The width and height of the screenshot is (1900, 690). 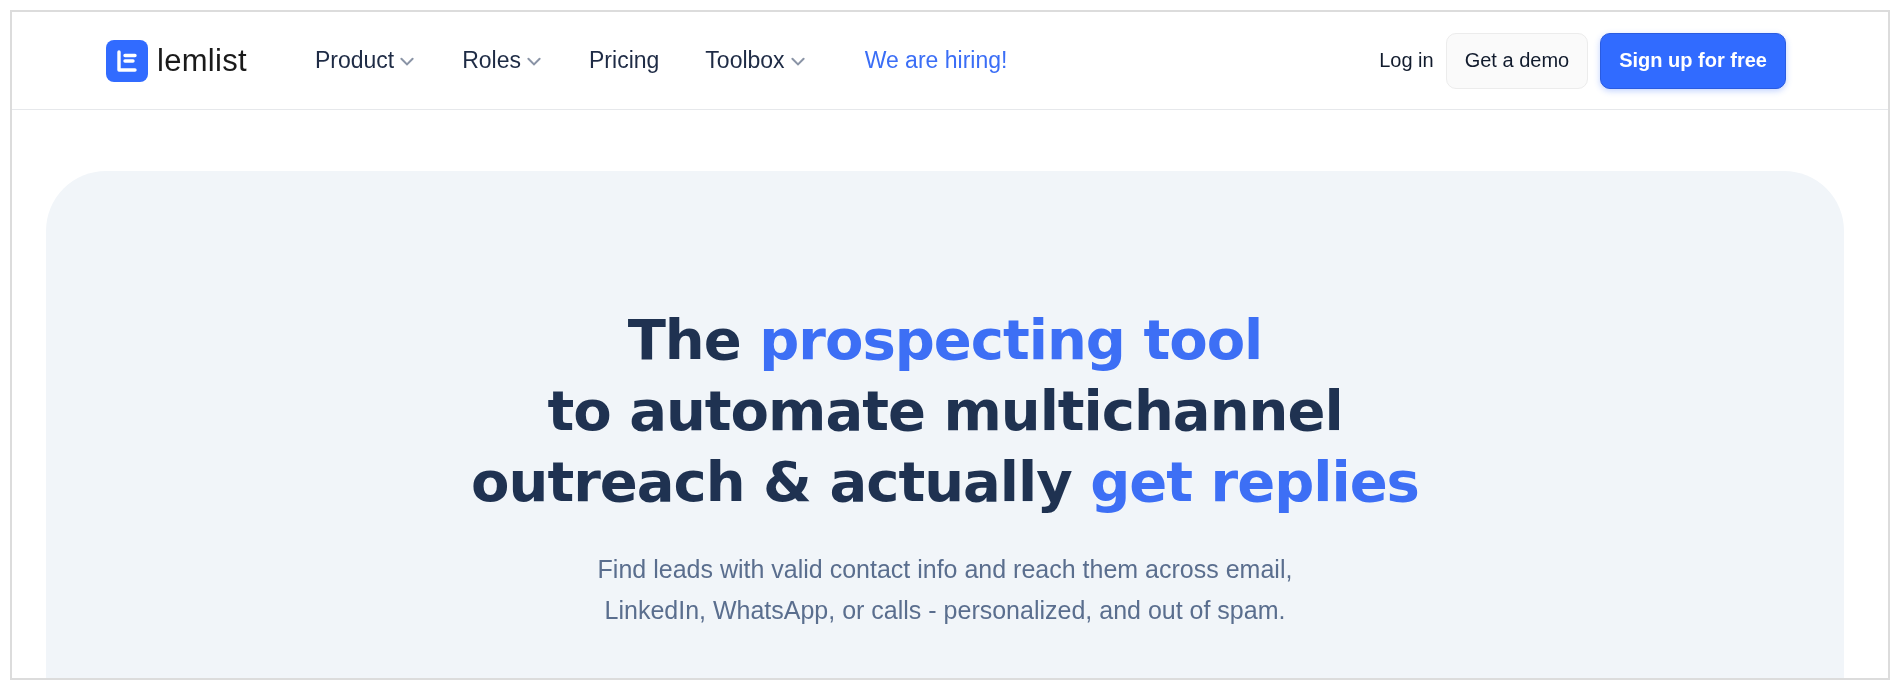 What do you see at coordinates (127, 60) in the screenshot?
I see `logo-icon` at bounding box center [127, 60].